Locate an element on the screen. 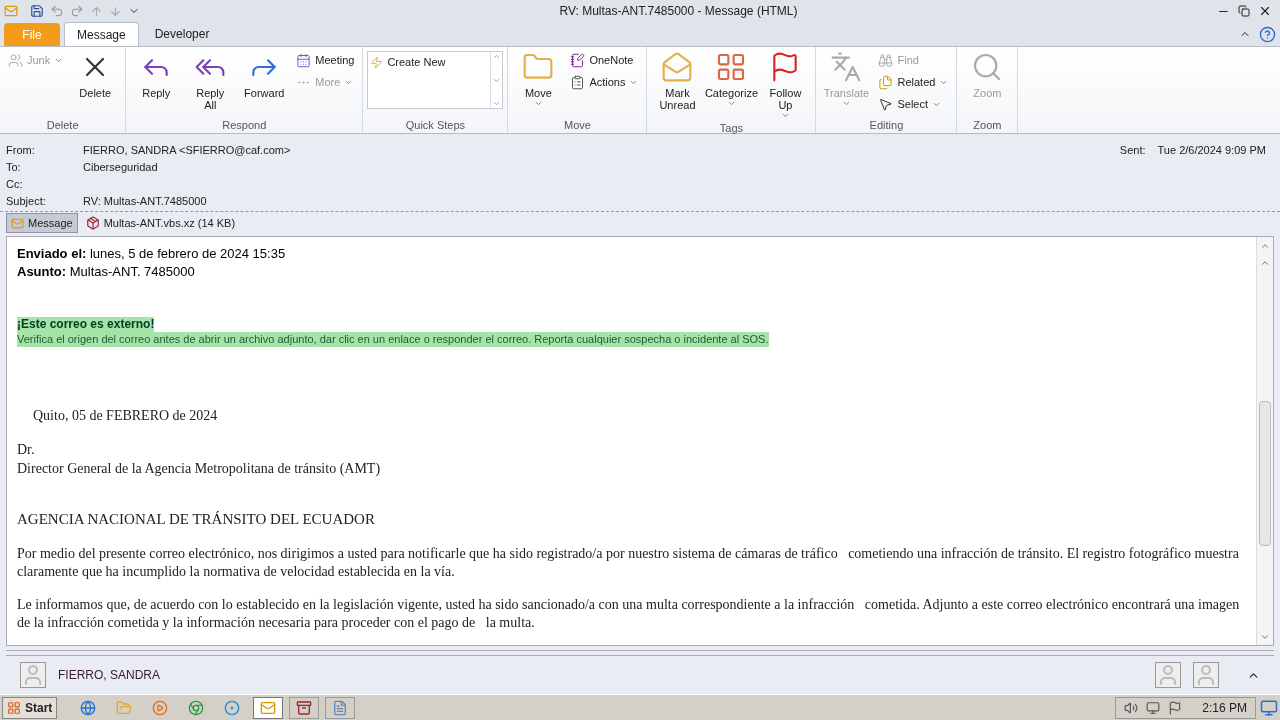 The image size is (1280, 720). letter-paragraph: Le informamos que, de acuerdo con lo establecido en la legislación vigente, usted ha sido sancionado/a con una multa correspondiente a la infracción cometida. Adjunto a este correo electrónico encontrará una imagen de la infracción cometida y la información necesaria para proceder con el pago de la multa. is located at coordinates (629, 613).